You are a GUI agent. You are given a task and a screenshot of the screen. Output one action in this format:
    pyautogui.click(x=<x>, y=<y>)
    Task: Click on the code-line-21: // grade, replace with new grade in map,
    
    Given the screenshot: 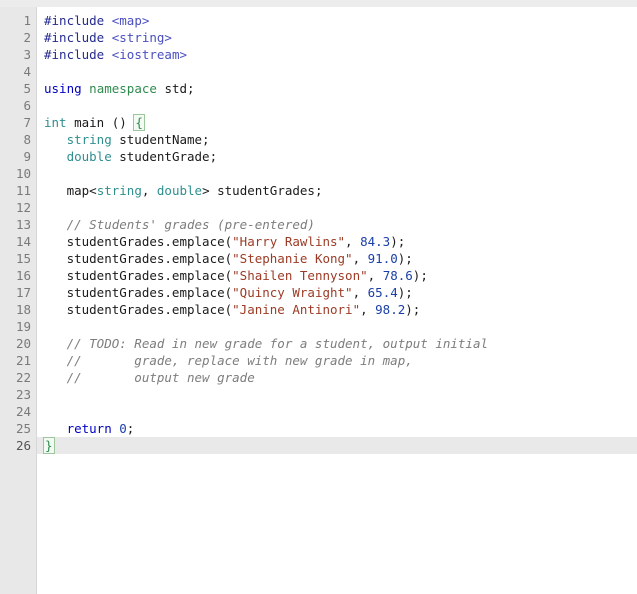 What is the action you would take?
    pyautogui.click(x=337, y=360)
    